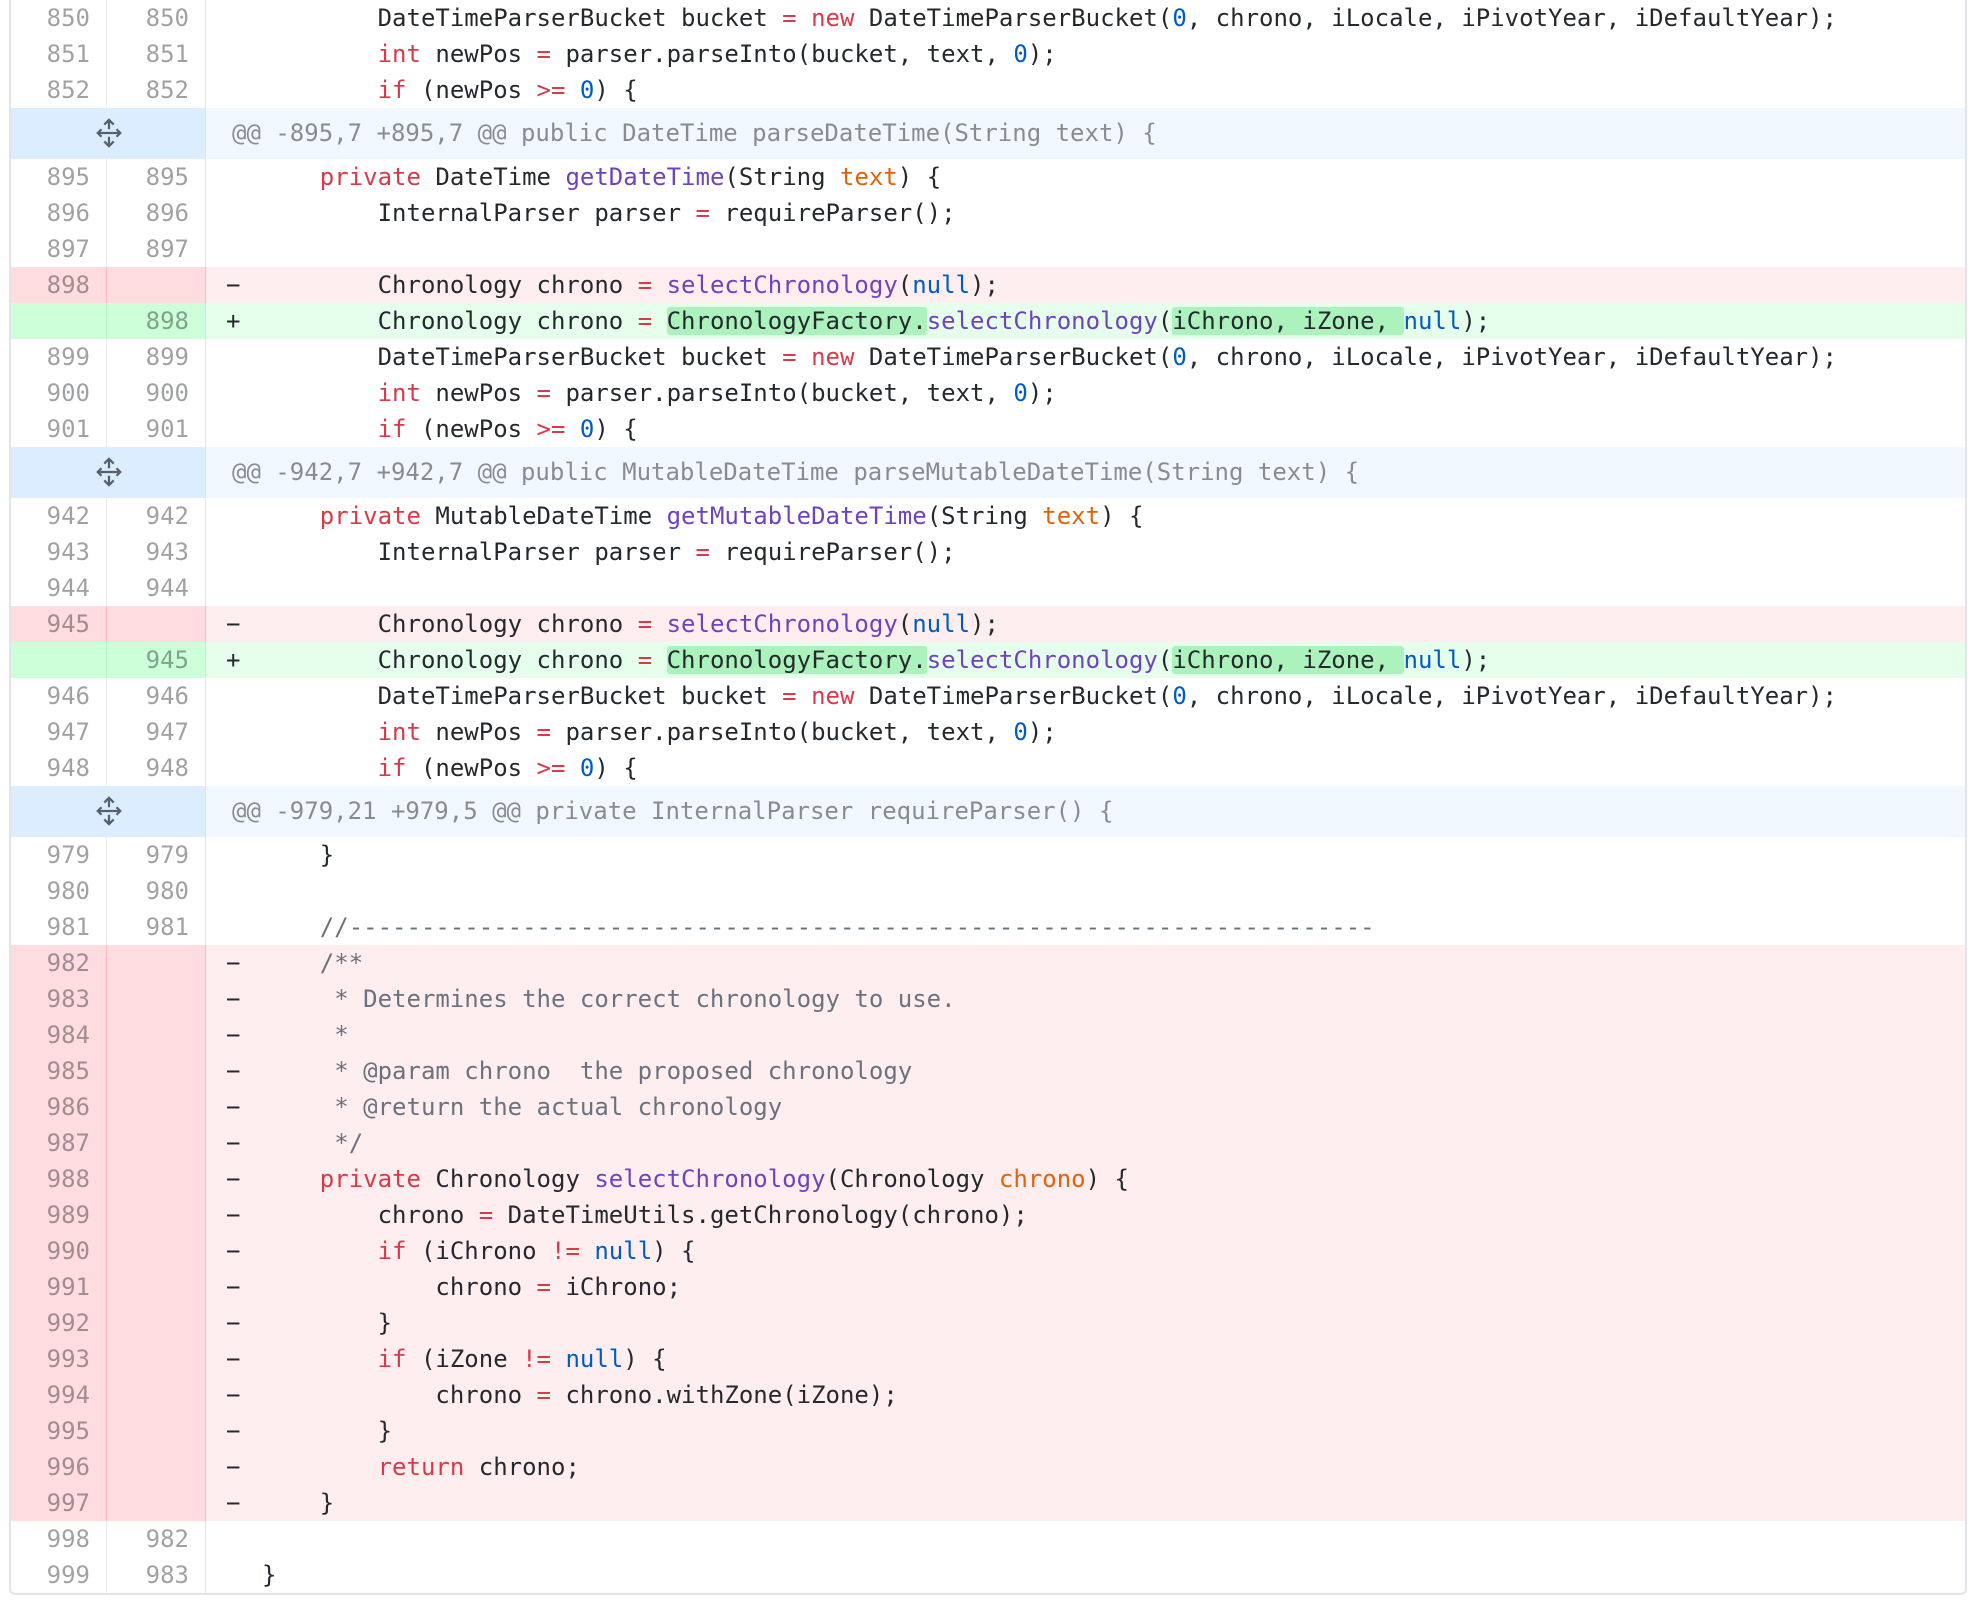 The image size is (1970, 1600). I want to click on old-line-number: 984, so click(59, 1035).